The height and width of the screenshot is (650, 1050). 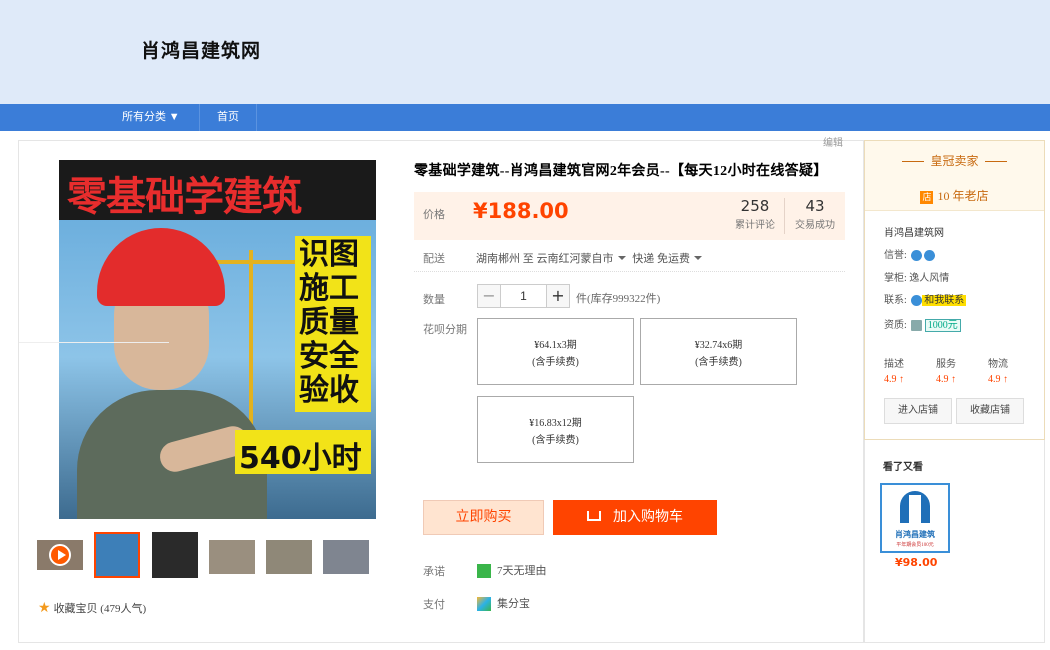 What do you see at coordinates (915, 534) in the screenshot?
I see `also-item-logo-text: 肖鸿昌建筑` at bounding box center [915, 534].